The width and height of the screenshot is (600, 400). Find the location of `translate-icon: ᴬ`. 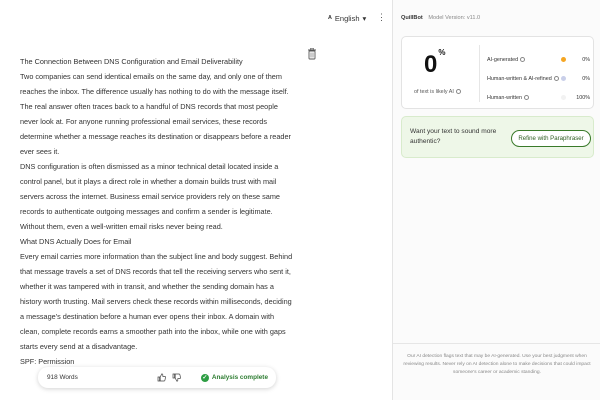

translate-icon: ᴬ is located at coordinates (330, 18).